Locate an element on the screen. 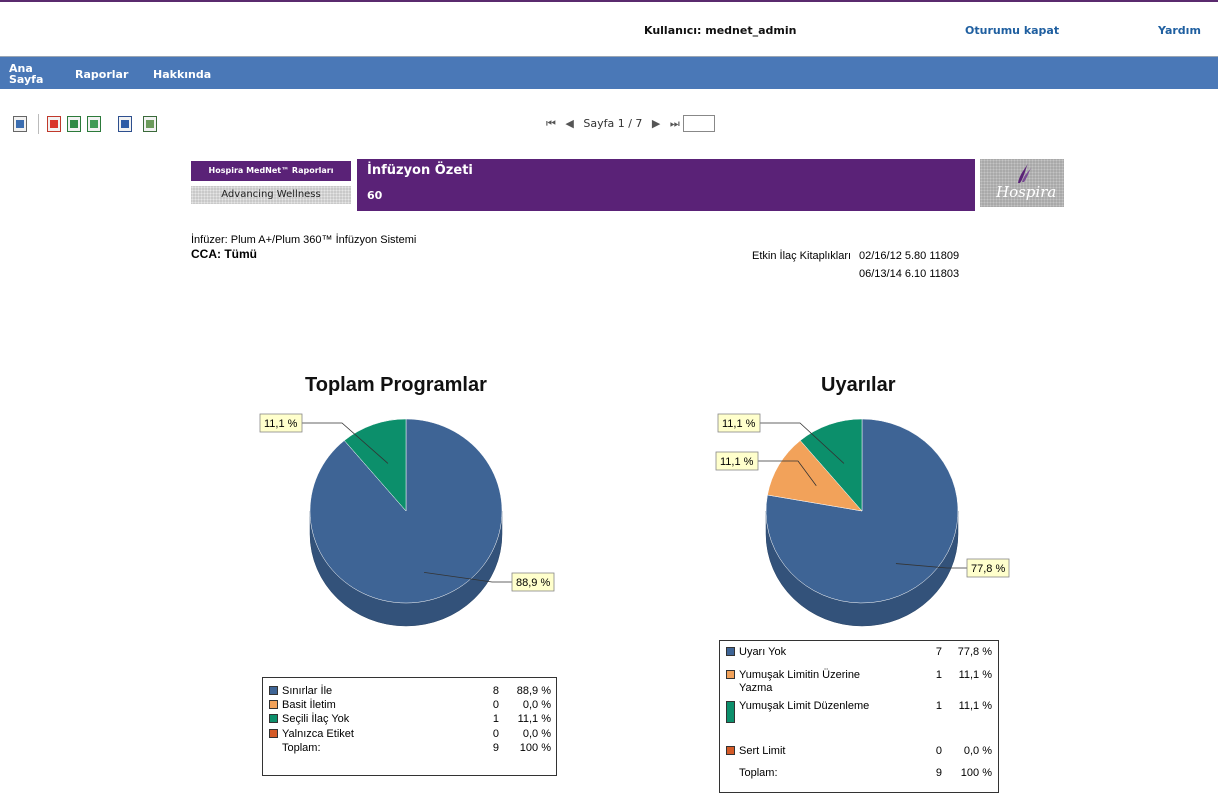  pie-chart-programs: 88,9 % 11,1 % is located at coordinates (407, 520).